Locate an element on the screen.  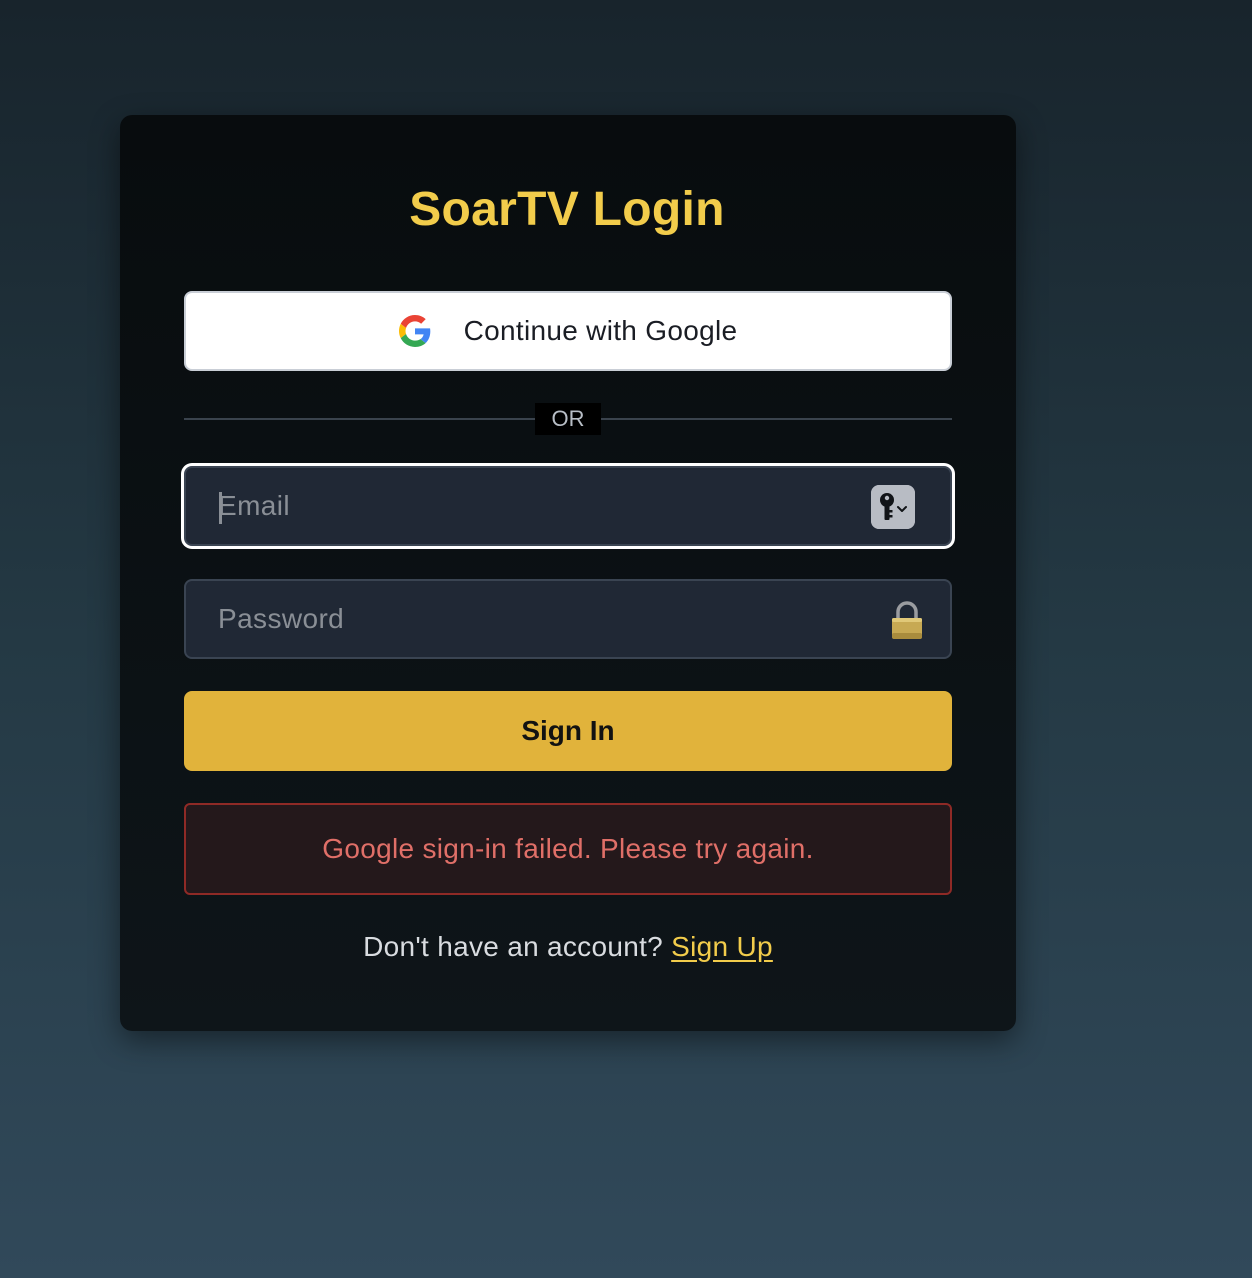
signup-link: Sign Up is located at coordinates (722, 946).